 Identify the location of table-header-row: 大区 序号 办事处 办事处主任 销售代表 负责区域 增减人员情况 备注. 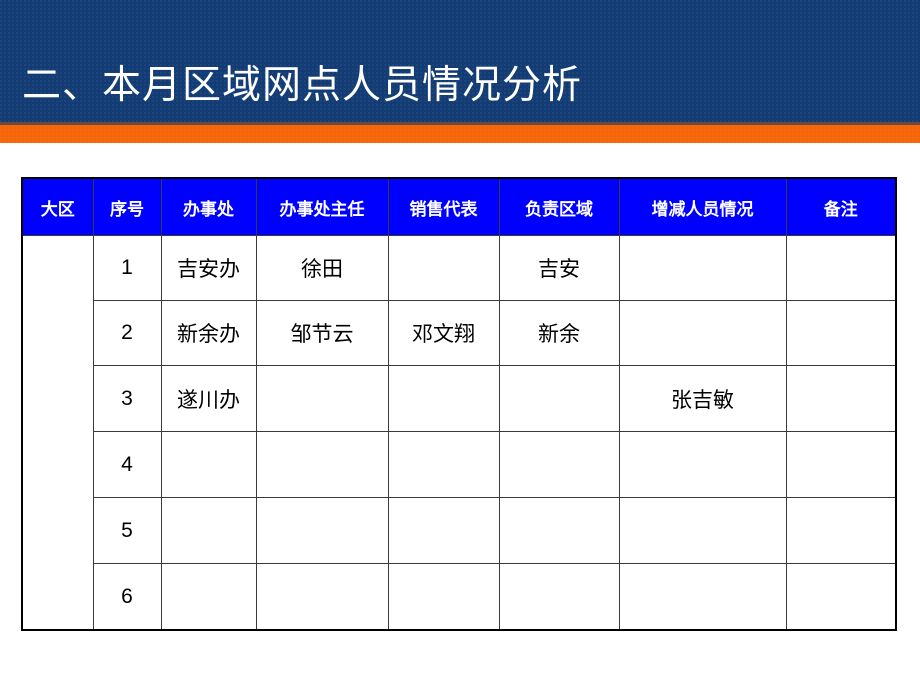
(459, 206).